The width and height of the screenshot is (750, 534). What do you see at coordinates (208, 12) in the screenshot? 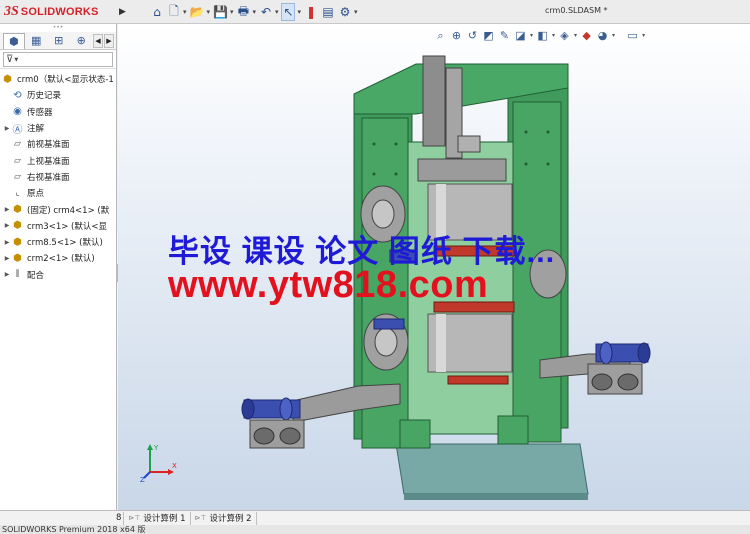
I see `open-dropdown-icon: ▾` at bounding box center [208, 12].